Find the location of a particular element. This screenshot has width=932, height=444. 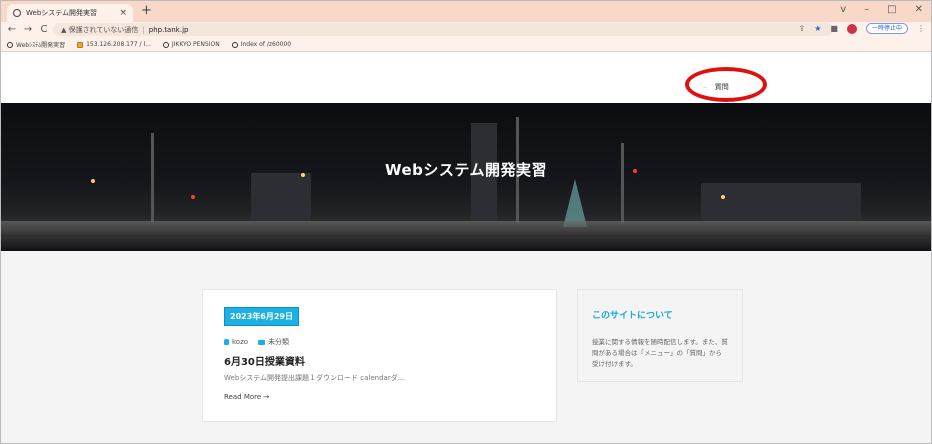

close-tab-icon: × is located at coordinates (123, 13).